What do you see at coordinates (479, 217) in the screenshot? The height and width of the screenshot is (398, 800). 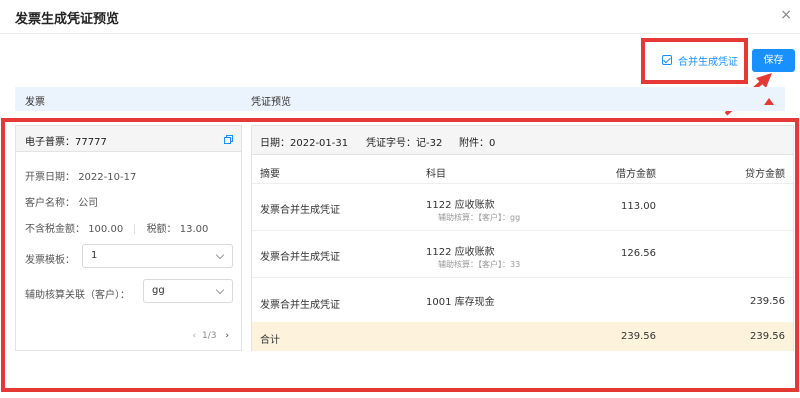 I see `row-aux: 辅助核算：【客户】：gg` at bounding box center [479, 217].